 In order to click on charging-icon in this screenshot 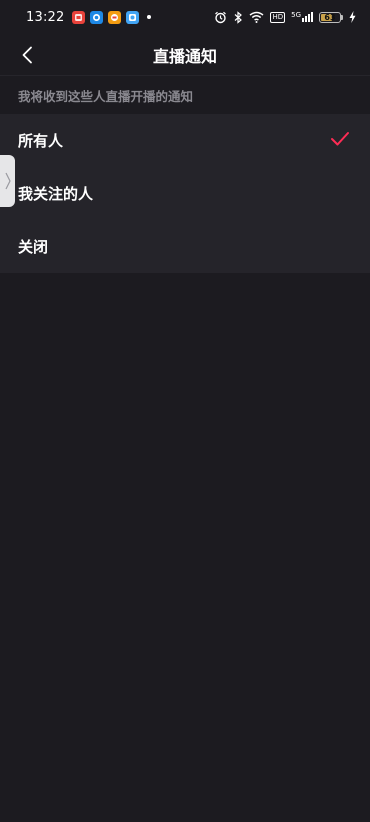, I will do `click(352, 17)`.